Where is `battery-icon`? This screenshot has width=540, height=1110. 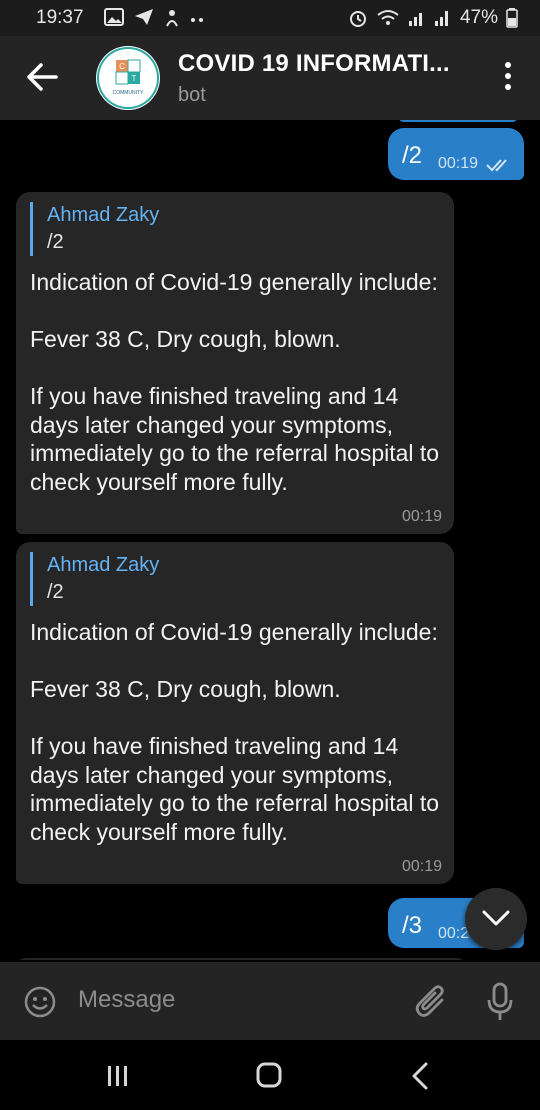 battery-icon is located at coordinates (512, 18).